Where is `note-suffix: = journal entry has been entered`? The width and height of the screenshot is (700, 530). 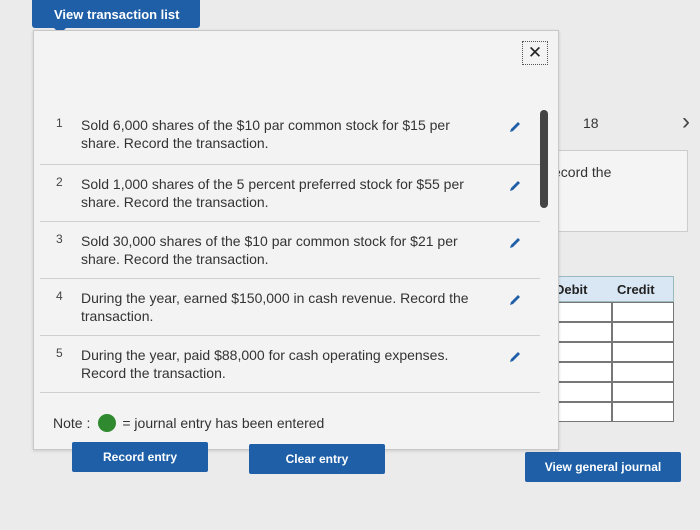 note-suffix: = journal entry has been entered is located at coordinates (223, 423).